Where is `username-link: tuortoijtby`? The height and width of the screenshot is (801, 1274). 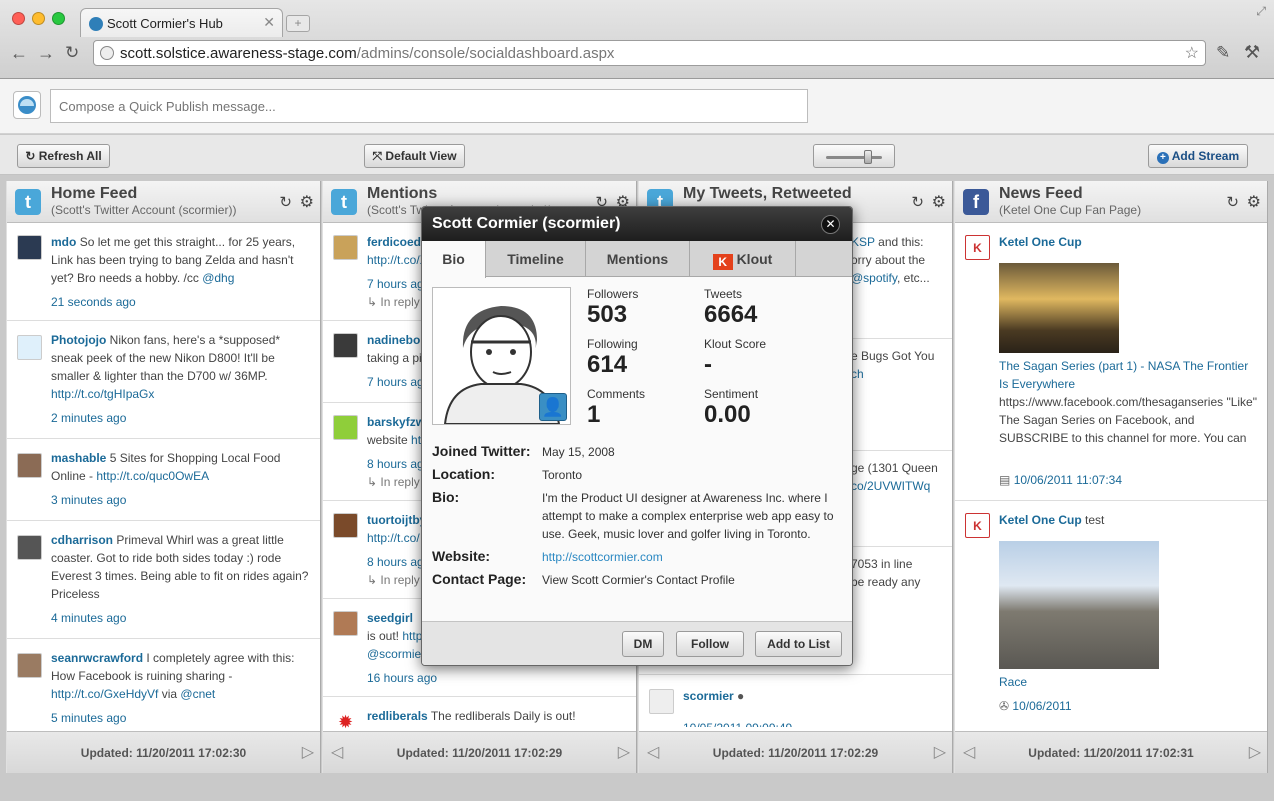 username-link: tuortoijtby is located at coordinates (396, 520).